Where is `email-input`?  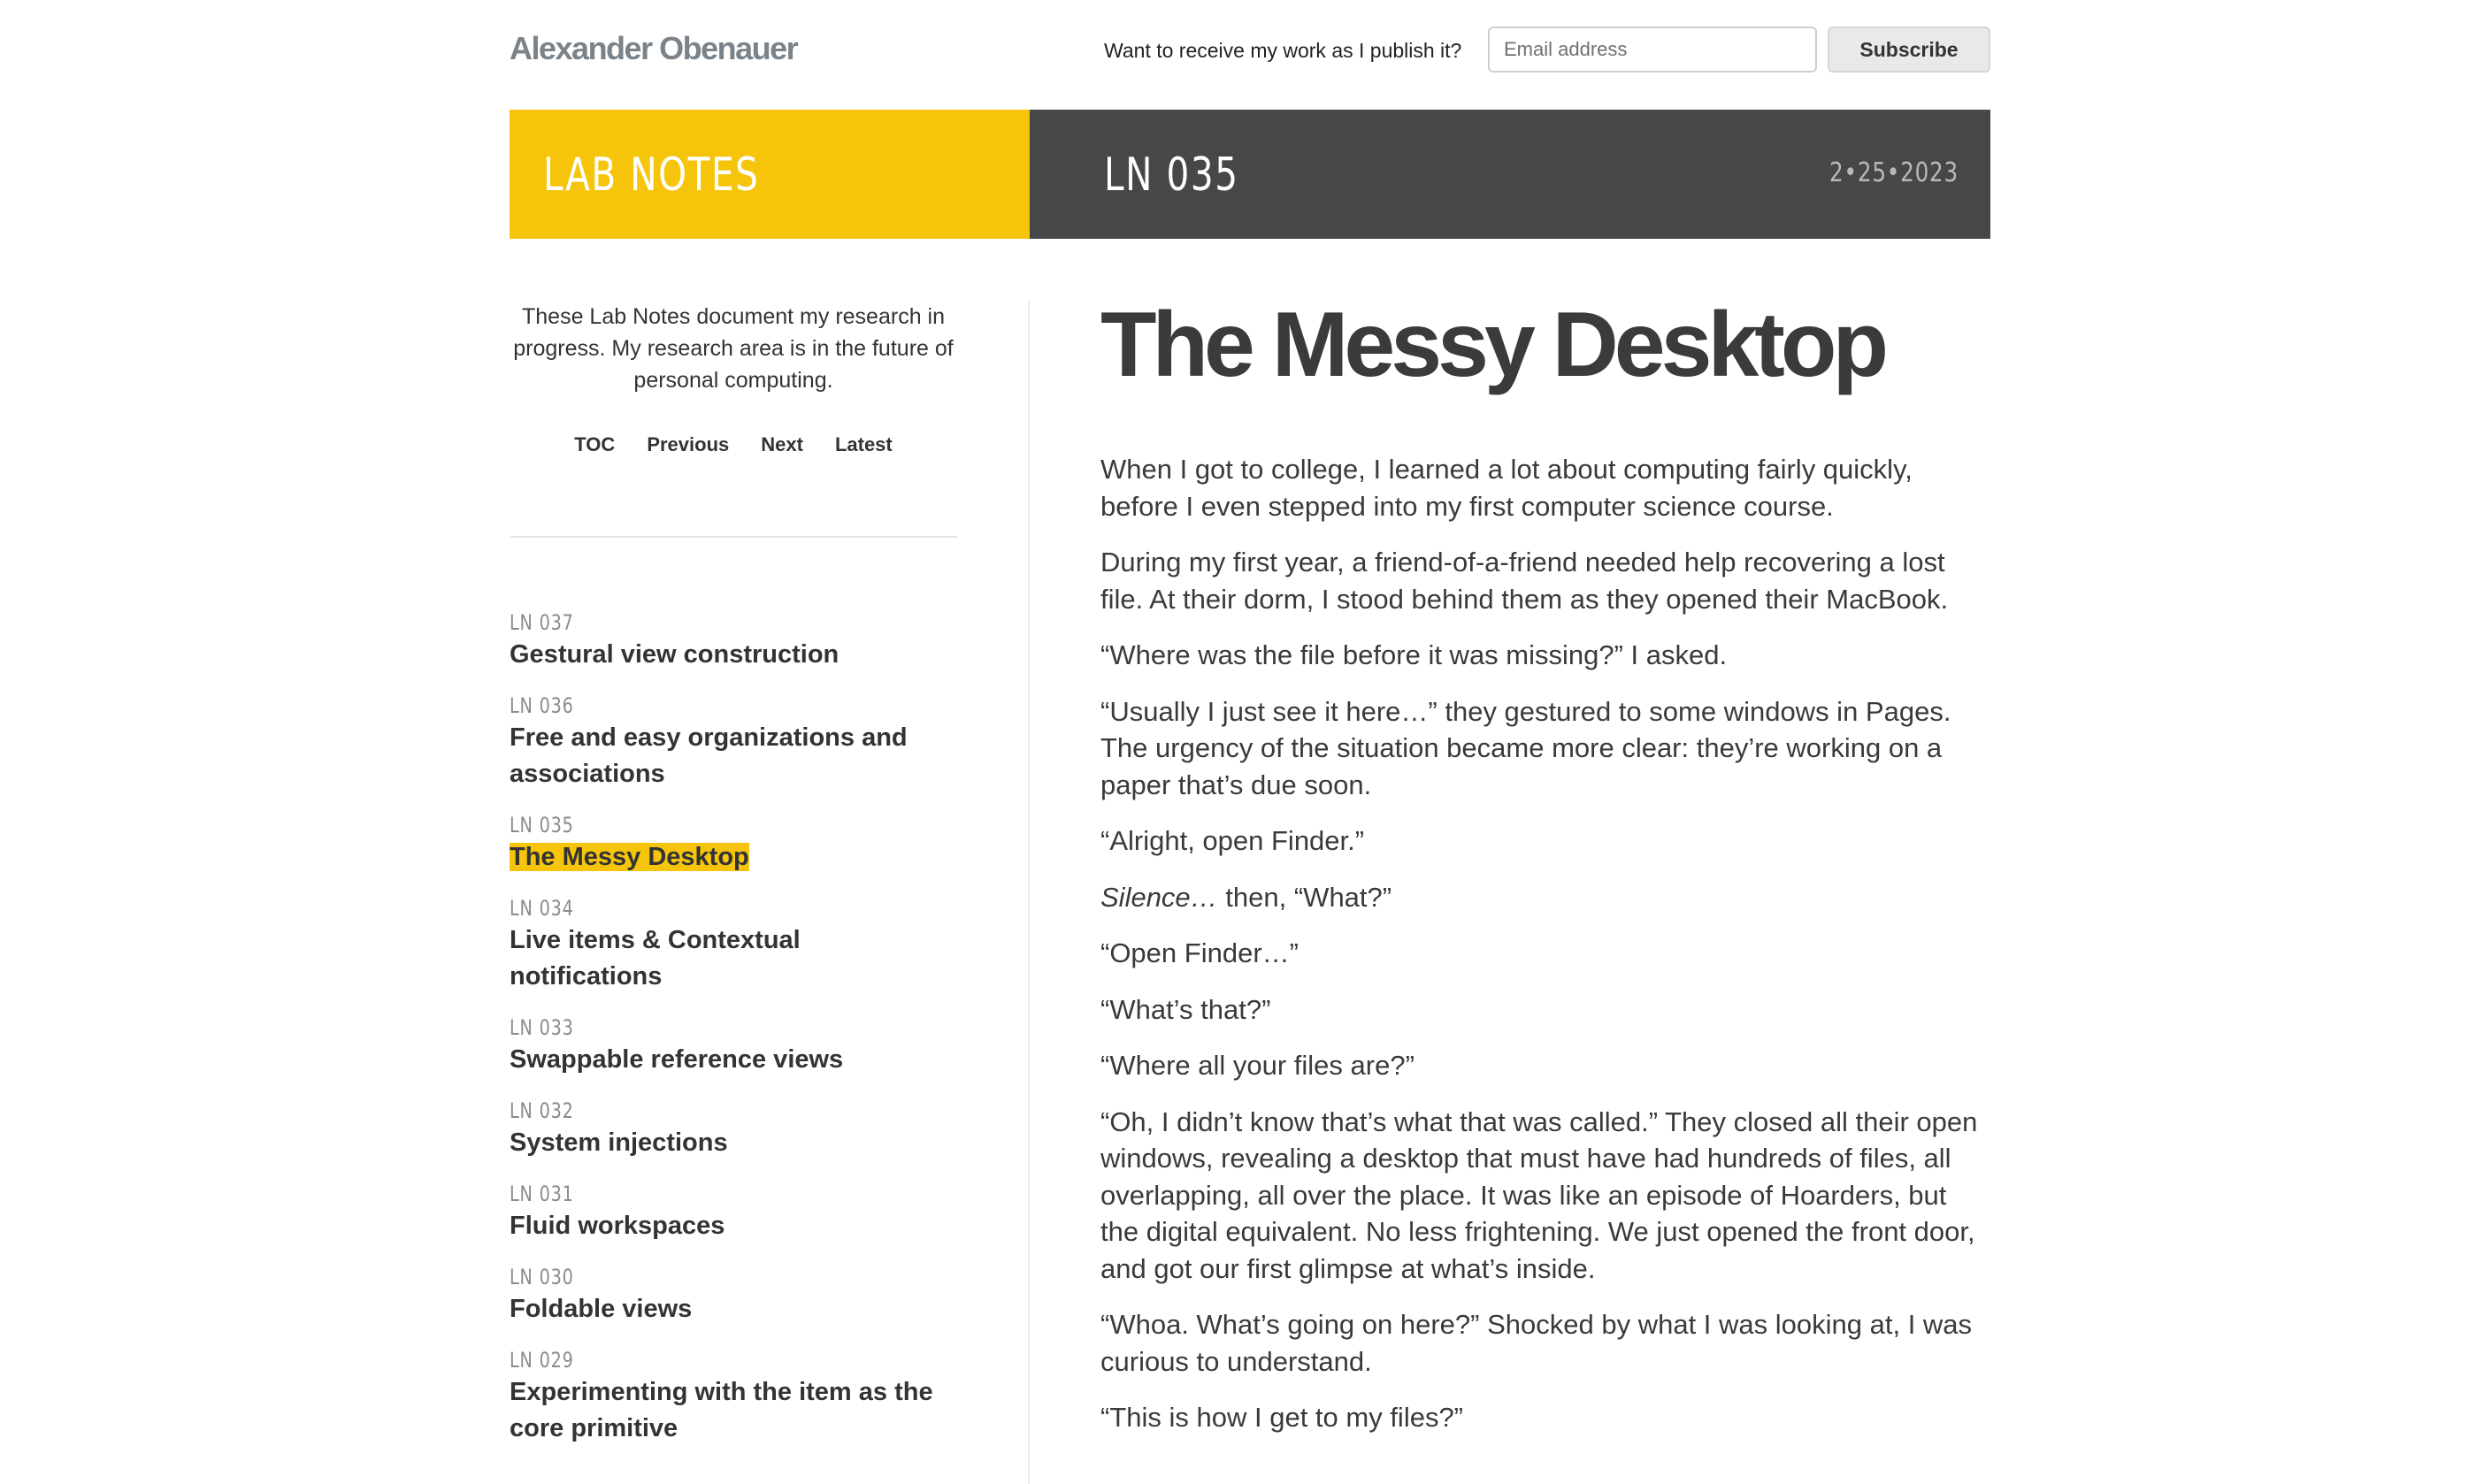
email-input is located at coordinates (1652, 50).